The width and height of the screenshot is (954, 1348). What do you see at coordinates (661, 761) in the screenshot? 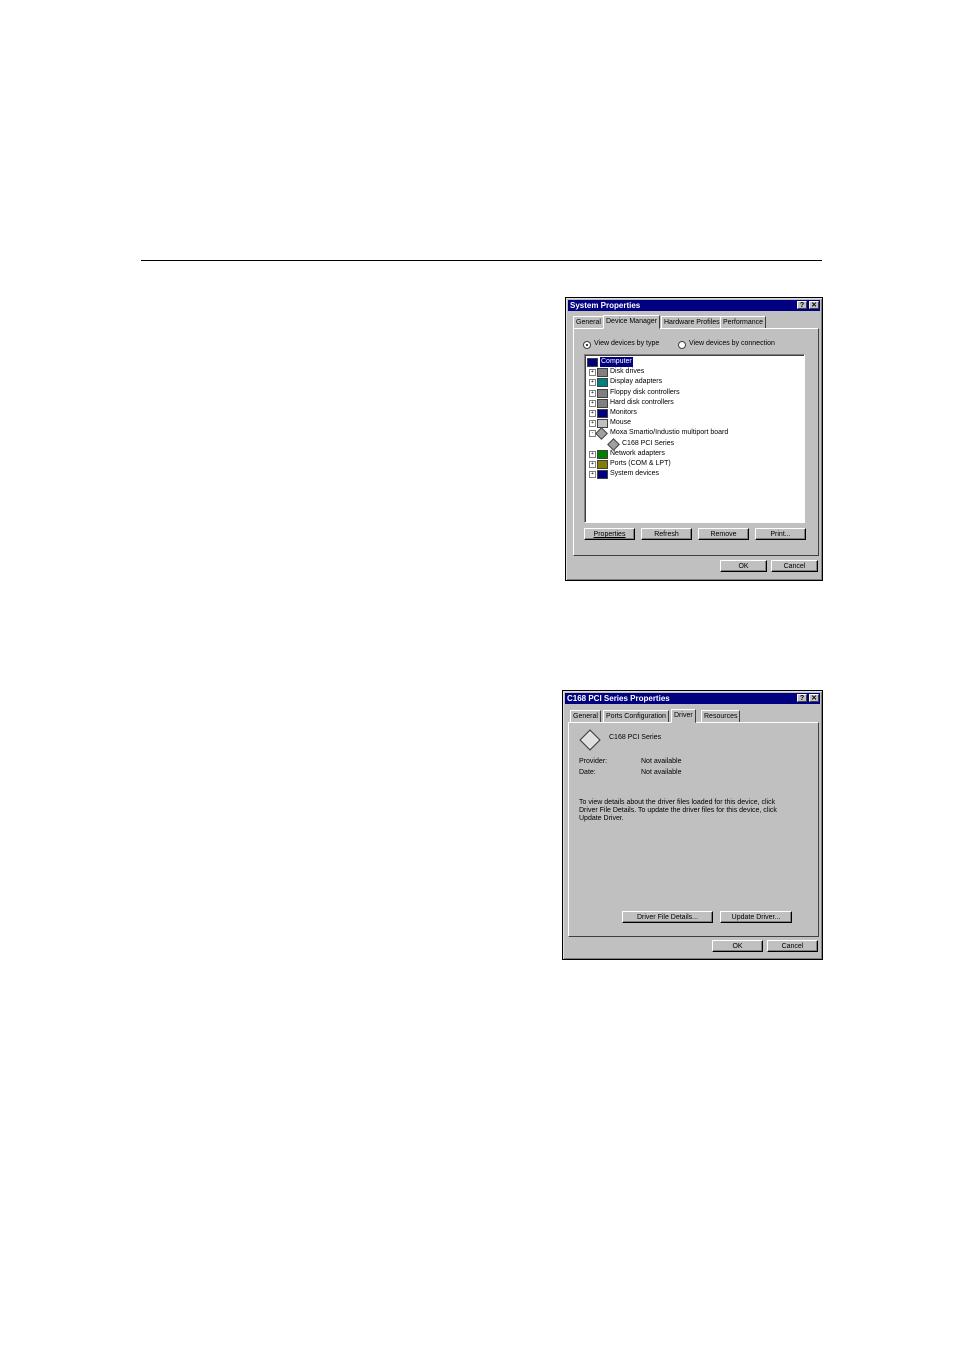
I see `provider-value: Not available` at bounding box center [661, 761].